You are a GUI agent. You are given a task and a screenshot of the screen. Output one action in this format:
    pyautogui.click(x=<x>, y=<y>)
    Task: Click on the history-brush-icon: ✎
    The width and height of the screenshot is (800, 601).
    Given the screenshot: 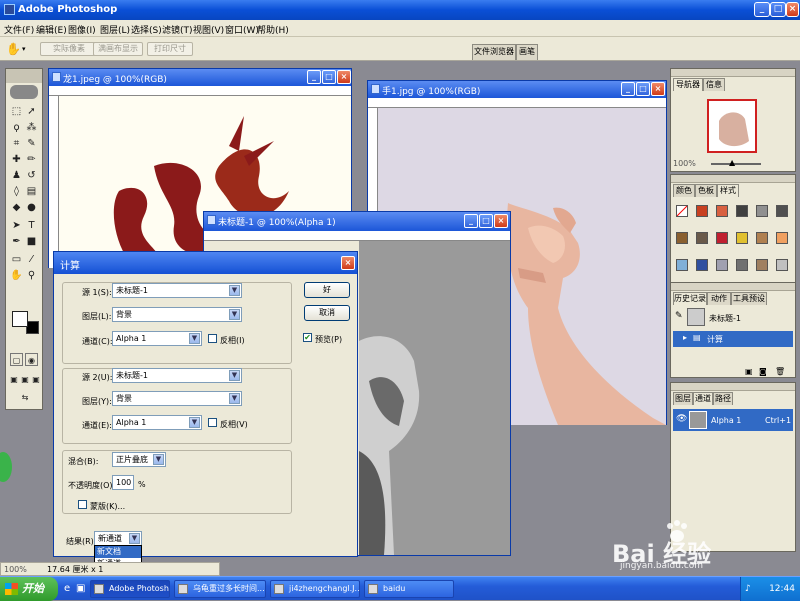 What is the action you would take?
    pyautogui.click(x=679, y=316)
    